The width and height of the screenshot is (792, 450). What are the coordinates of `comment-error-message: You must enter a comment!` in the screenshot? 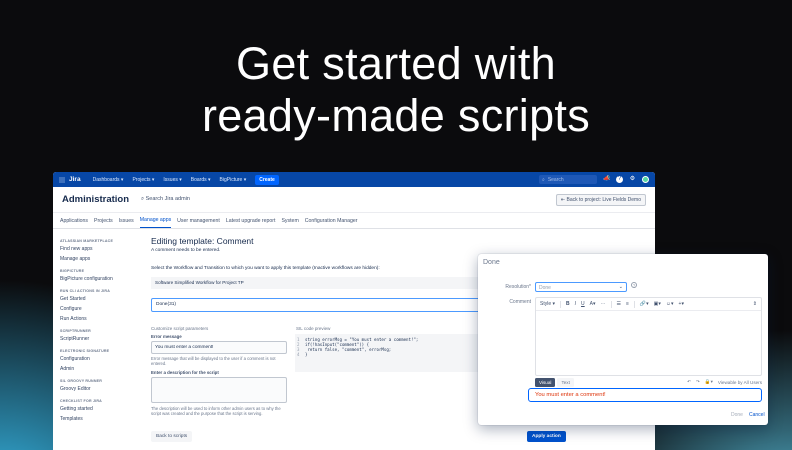 It's located at (645, 395).